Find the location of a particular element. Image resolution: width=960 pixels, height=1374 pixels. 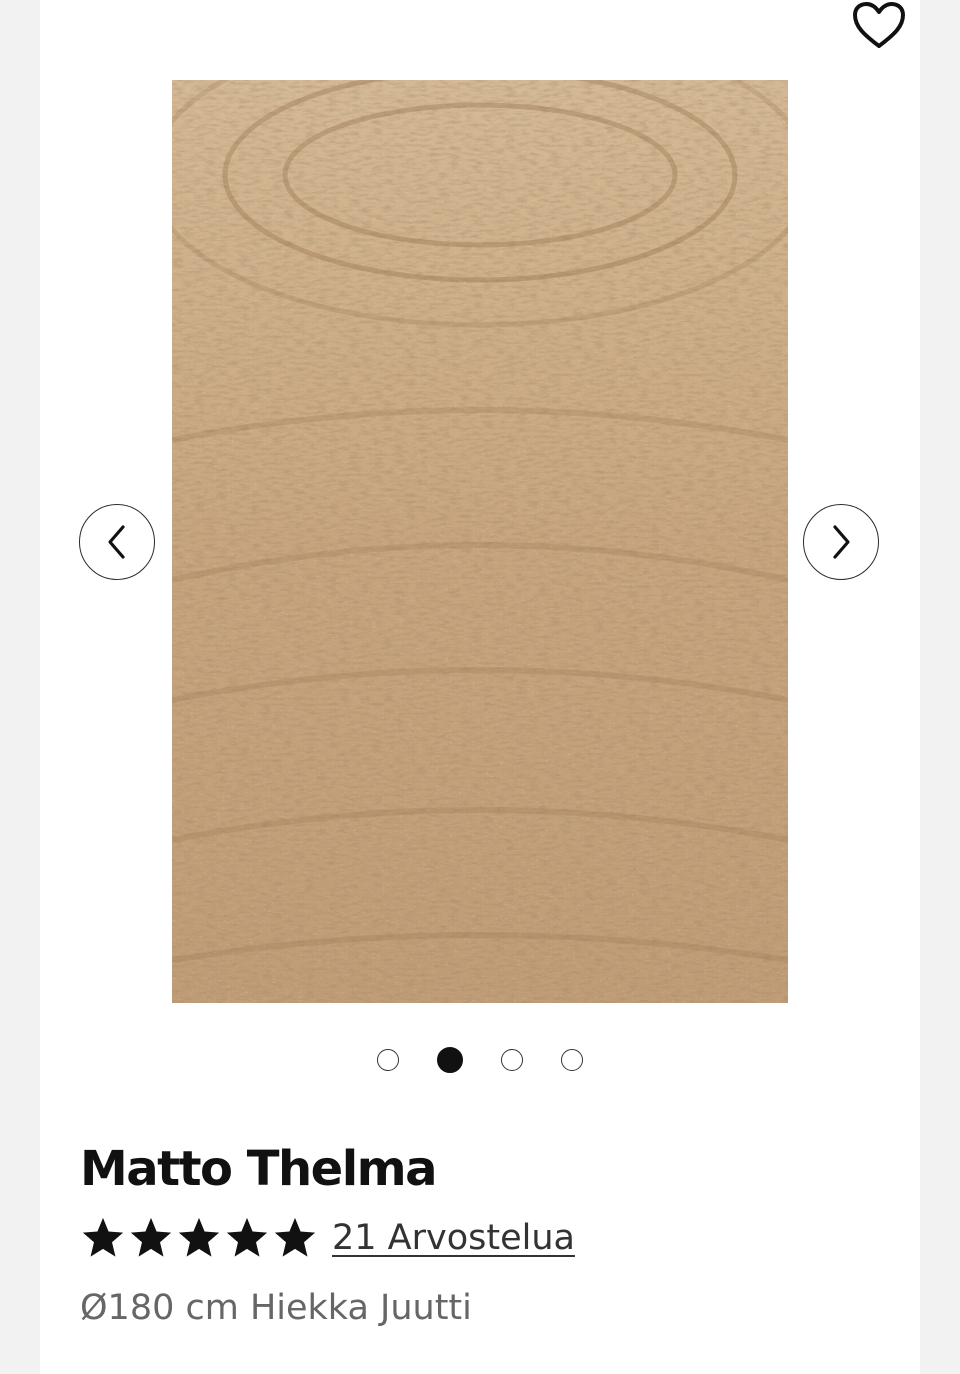

previous-image-button is located at coordinates (117, 542).